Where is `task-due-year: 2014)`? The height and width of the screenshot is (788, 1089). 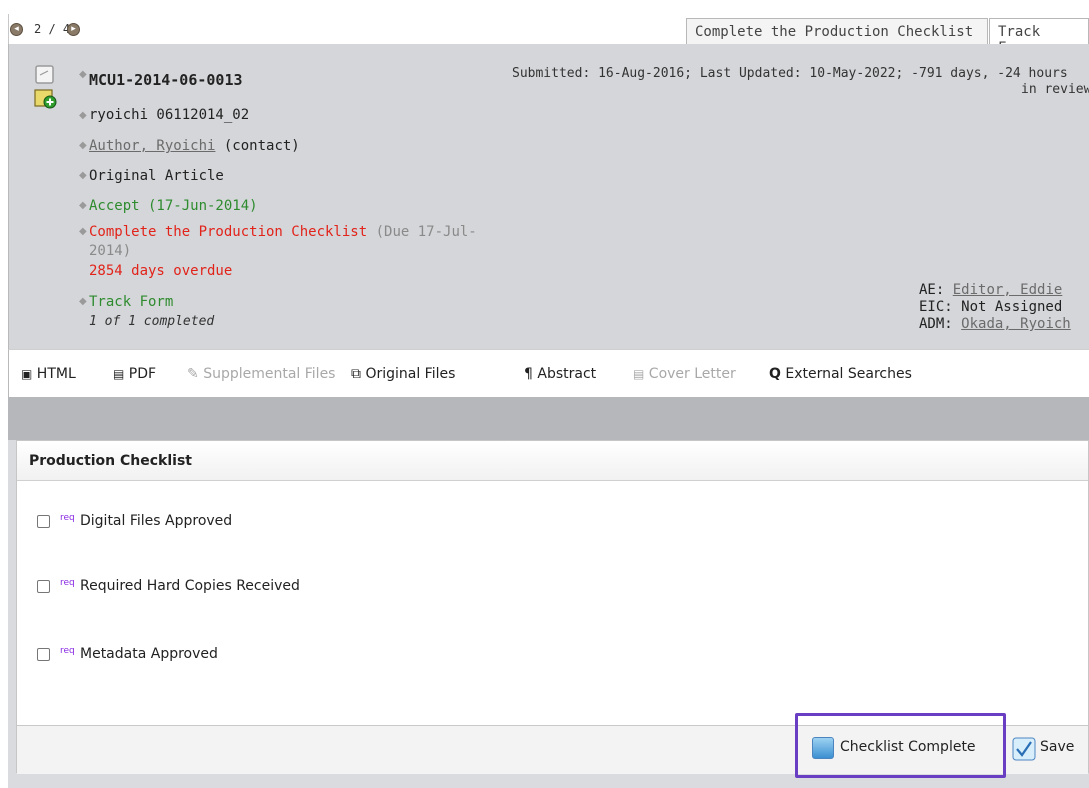
task-due-year: 2014) is located at coordinates (110, 251).